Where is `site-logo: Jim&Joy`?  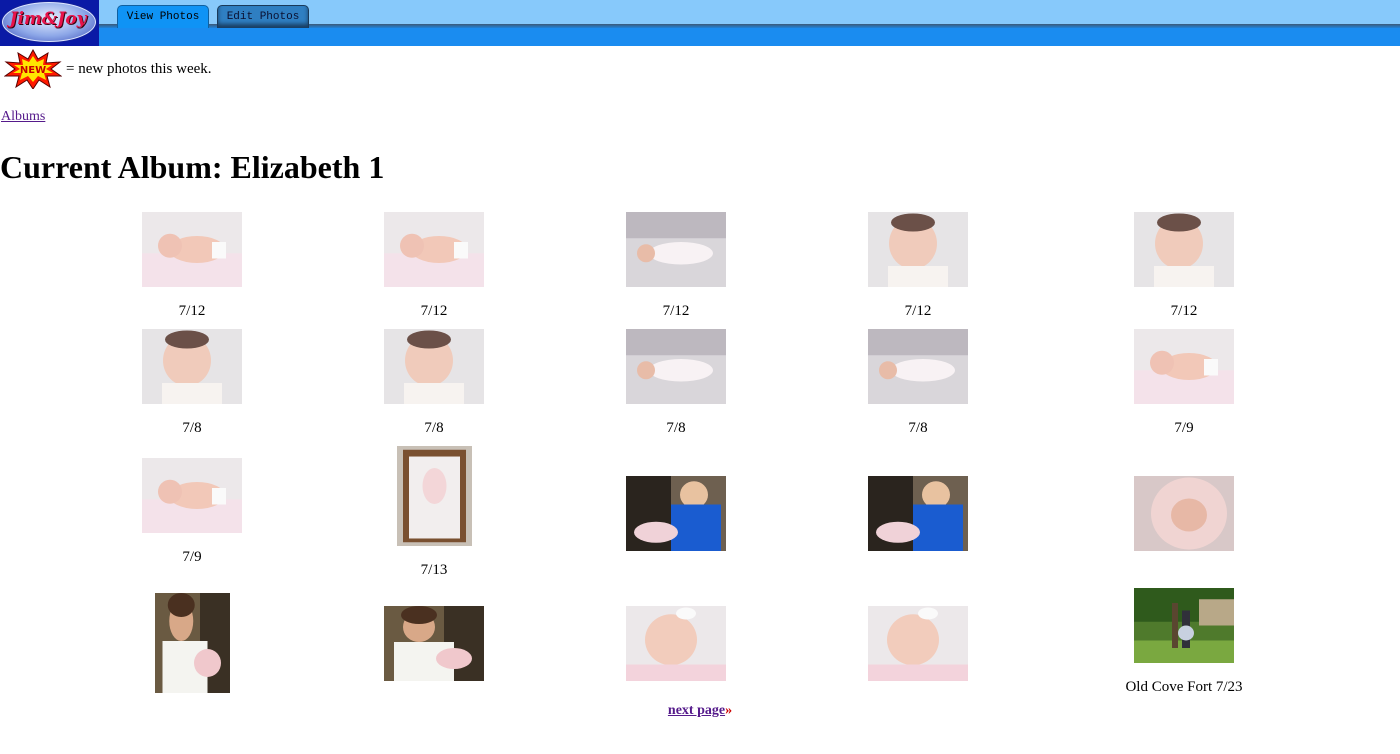
site-logo: Jim&Joy is located at coordinates (49, 23).